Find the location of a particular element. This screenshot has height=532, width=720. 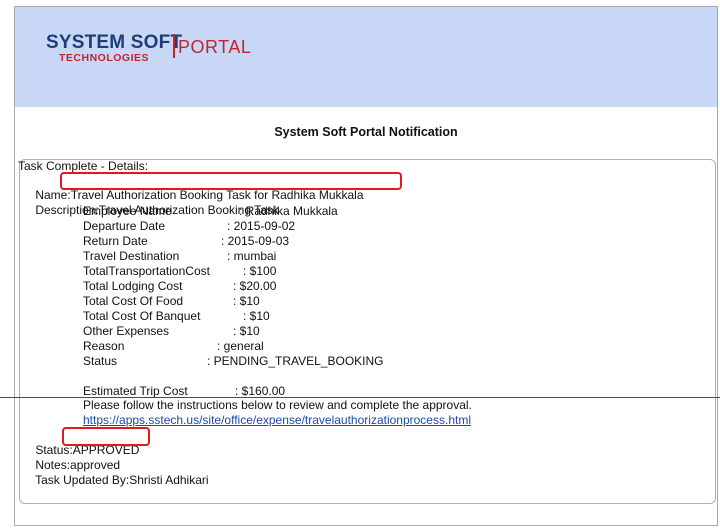

detail-label: Employee Name is located at coordinates (127, 211).